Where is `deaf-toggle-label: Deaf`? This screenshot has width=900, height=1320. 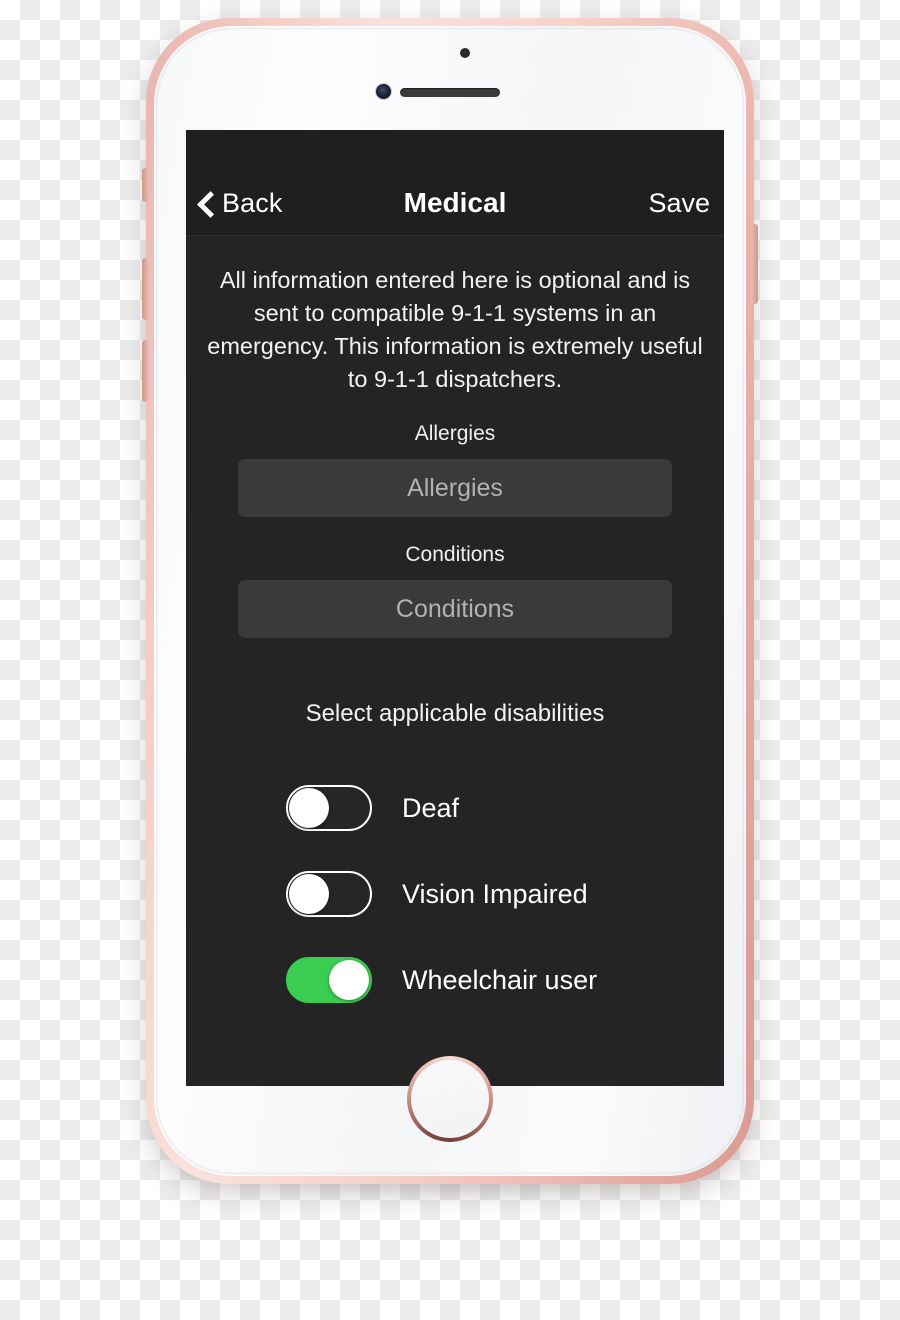 deaf-toggle-label: Deaf is located at coordinates (431, 807).